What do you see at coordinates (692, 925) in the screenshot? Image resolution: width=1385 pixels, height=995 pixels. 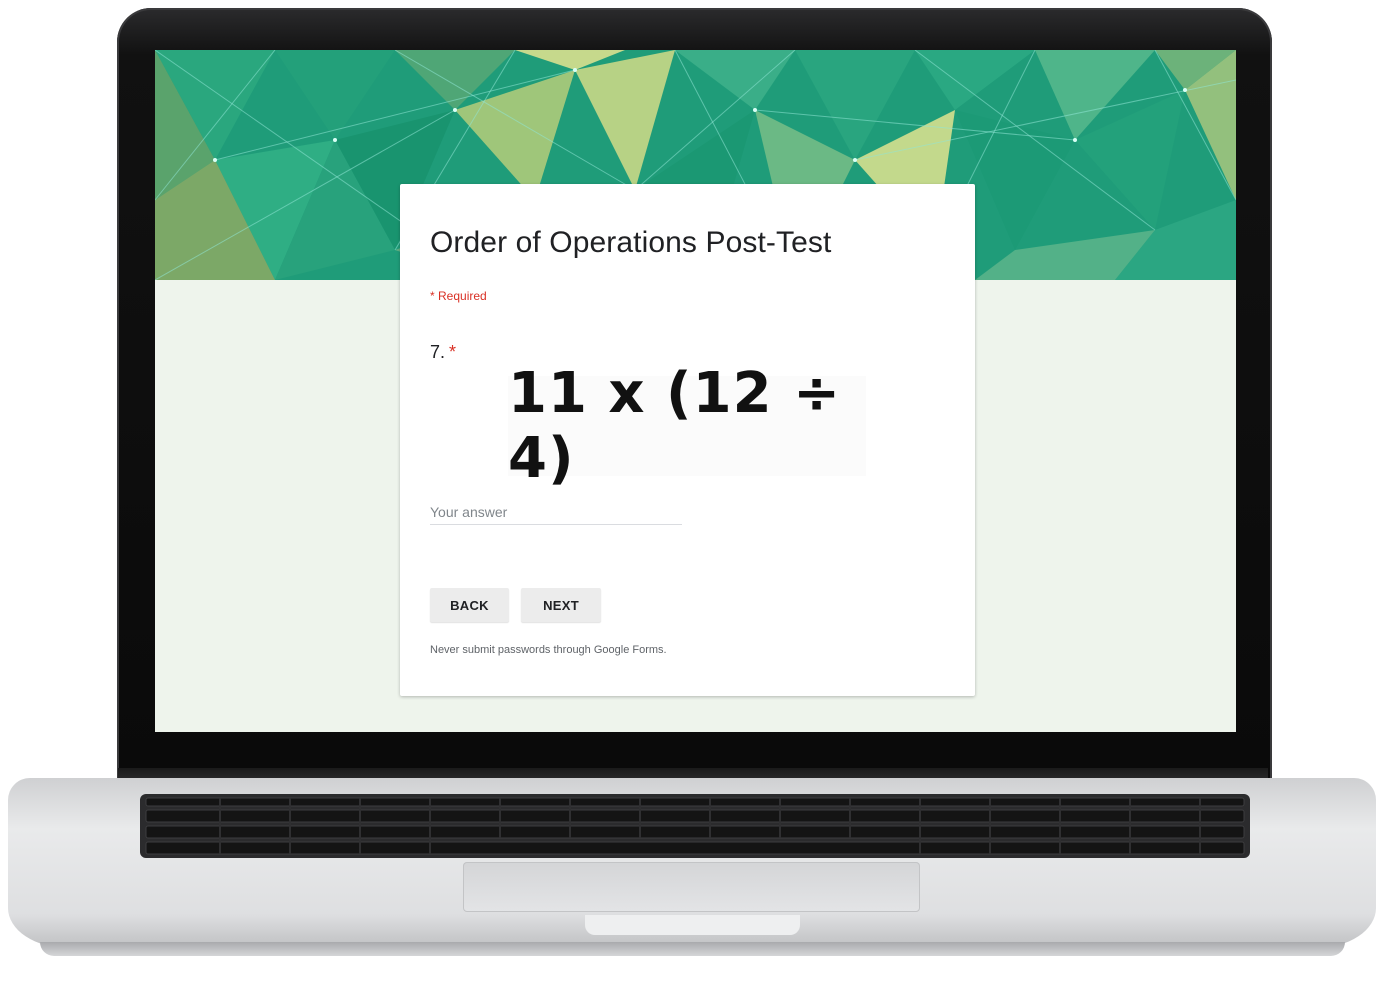 I see `laptop-opening-notch` at bounding box center [692, 925].